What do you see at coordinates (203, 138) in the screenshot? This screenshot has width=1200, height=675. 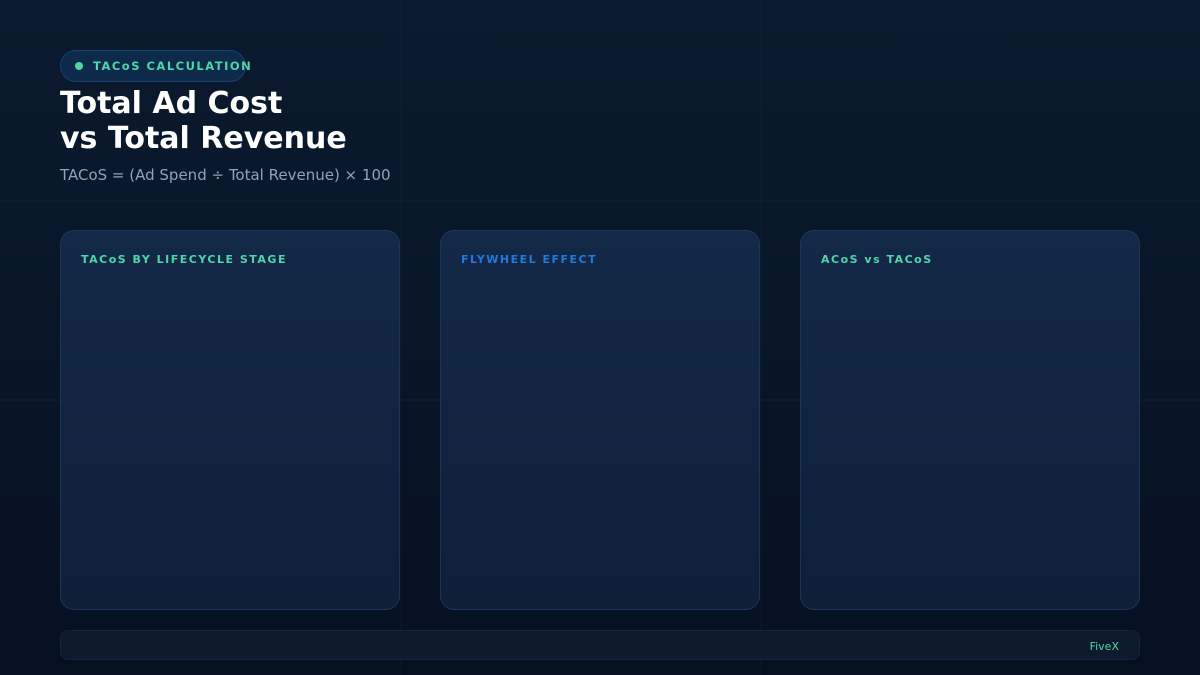 I see `page-title-line-2: vs Total Revenue` at bounding box center [203, 138].